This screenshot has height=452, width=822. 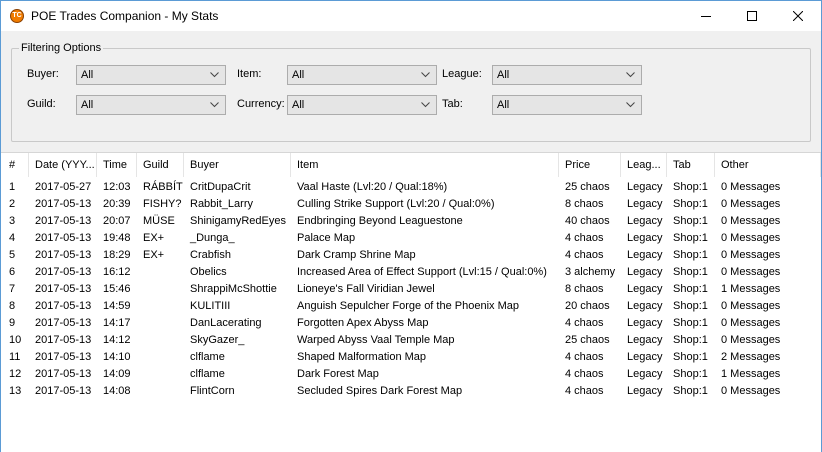 What do you see at coordinates (691, 165) in the screenshot?
I see `column-header: Tab` at bounding box center [691, 165].